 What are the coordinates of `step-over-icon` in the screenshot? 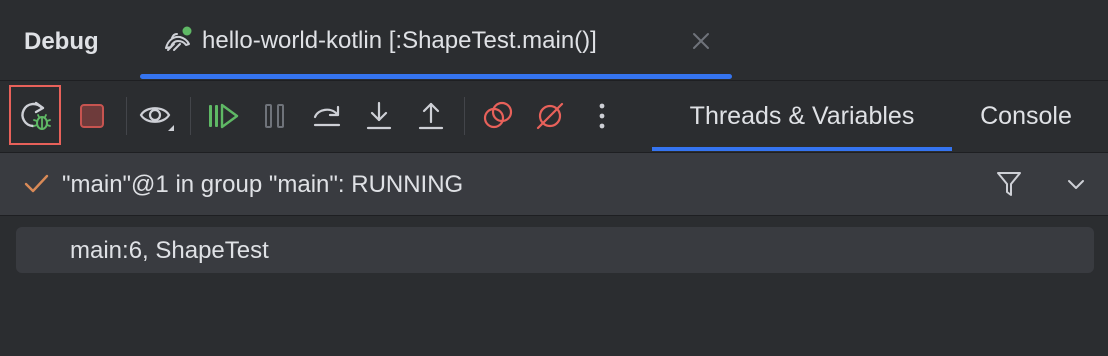 It's located at (327, 116).